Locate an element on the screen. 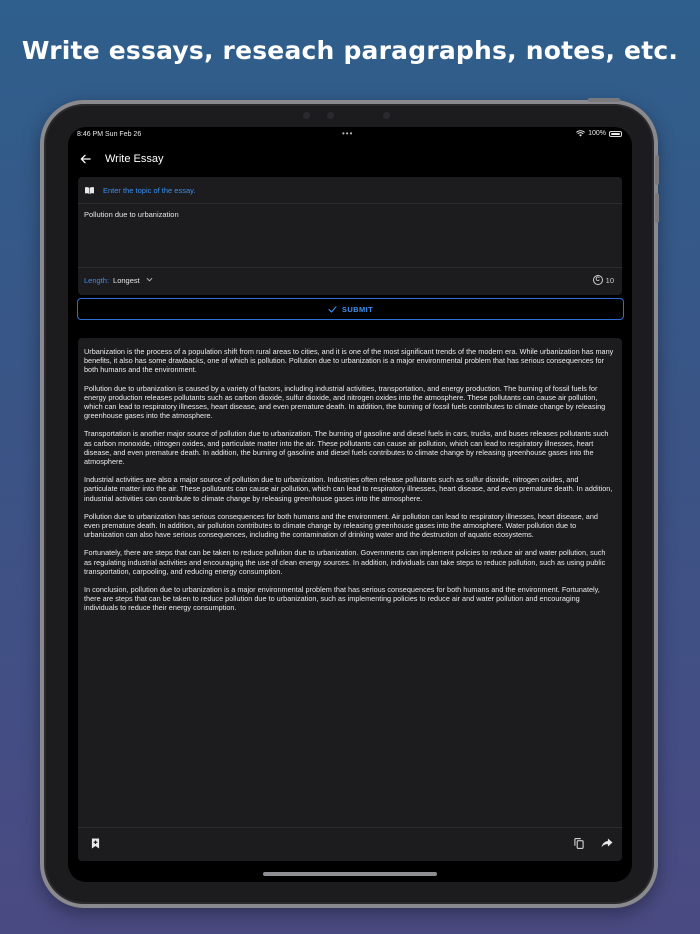 This screenshot has height=934, width=700. submit-button: SUBMIT is located at coordinates (350, 309).